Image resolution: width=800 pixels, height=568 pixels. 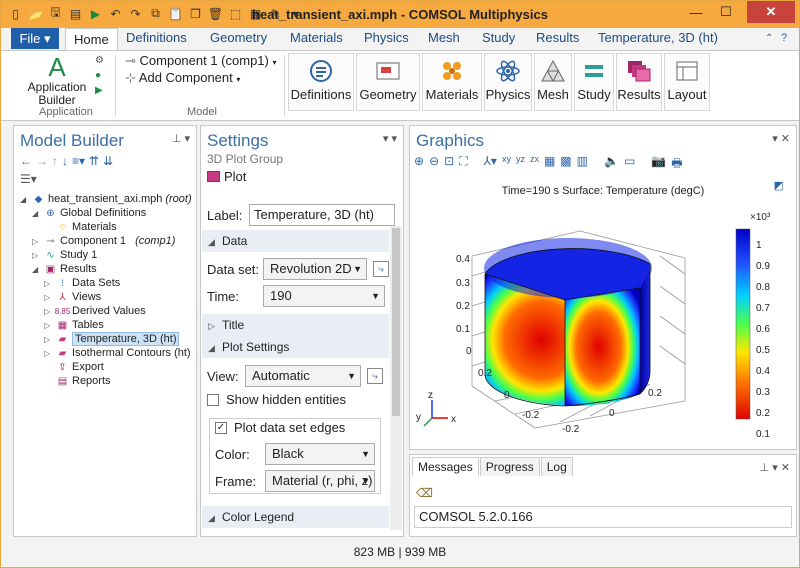 What do you see at coordinates (72, 297) in the screenshot?
I see `tree-node-views: ▷ ⅄ Views` at bounding box center [72, 297].